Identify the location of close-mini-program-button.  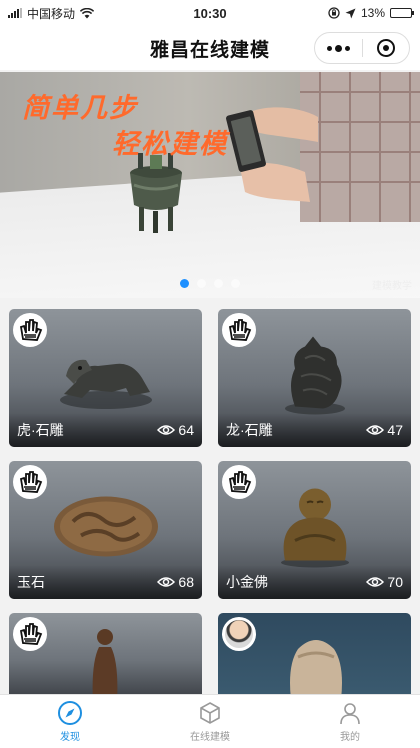
(386, 48).